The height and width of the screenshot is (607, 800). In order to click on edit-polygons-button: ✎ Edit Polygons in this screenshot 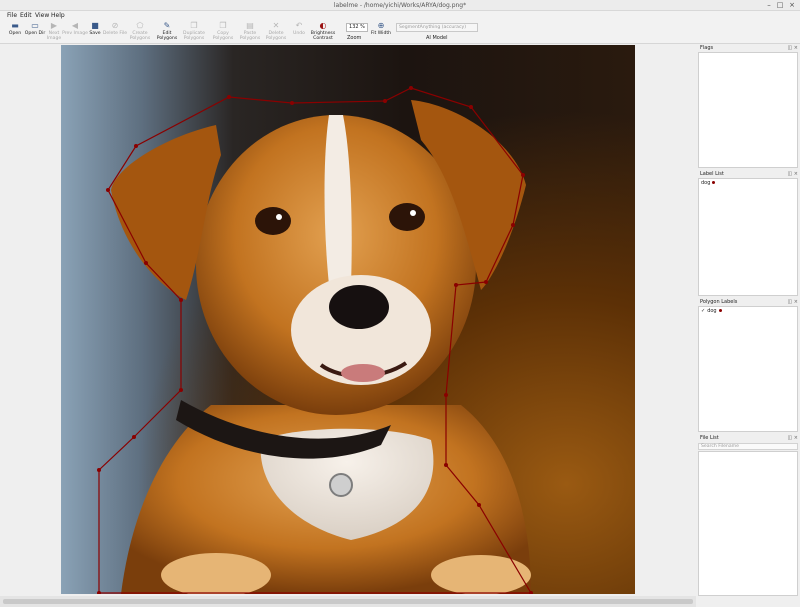, I will do `click(167, 32)`.